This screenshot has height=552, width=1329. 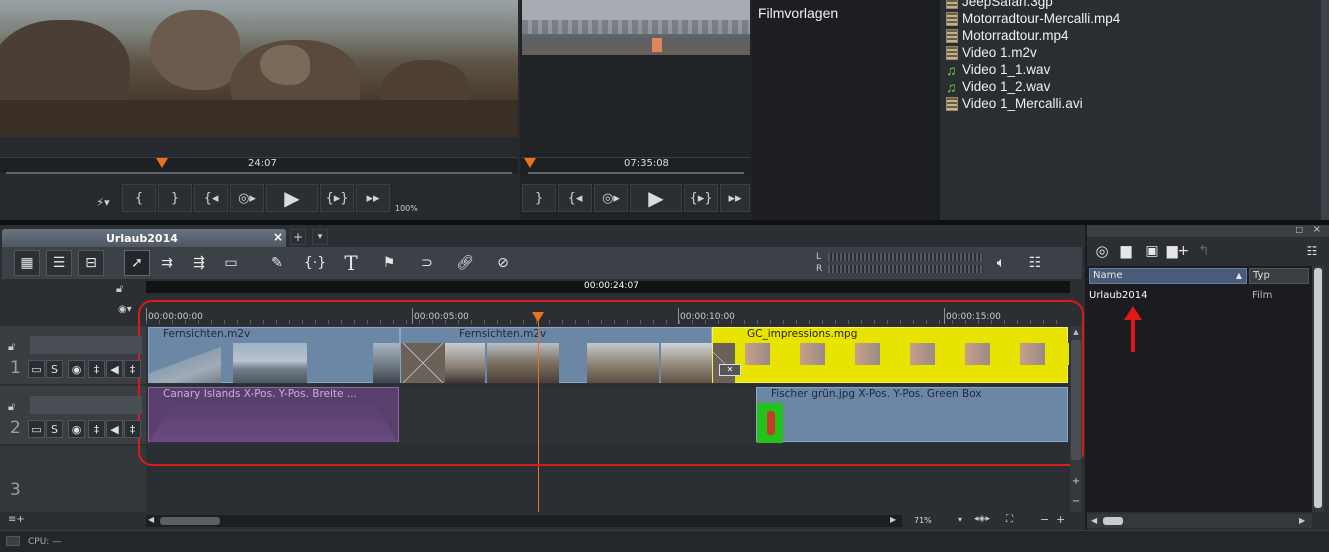 I want to click on manager-h-scrollbar: ◀ ▶, so click(x=1199, y=521).